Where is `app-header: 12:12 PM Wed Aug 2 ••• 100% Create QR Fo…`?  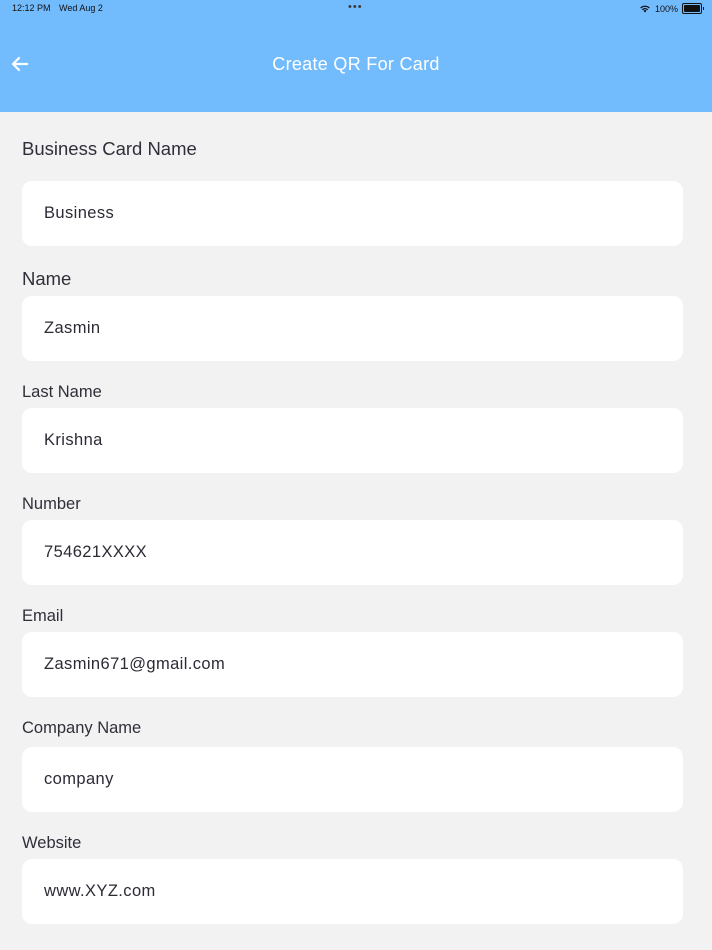
app-header: 12:12 PM Wed Aug 2 ••• 100% Create QR Fo… is located at coordinates (356, 56).